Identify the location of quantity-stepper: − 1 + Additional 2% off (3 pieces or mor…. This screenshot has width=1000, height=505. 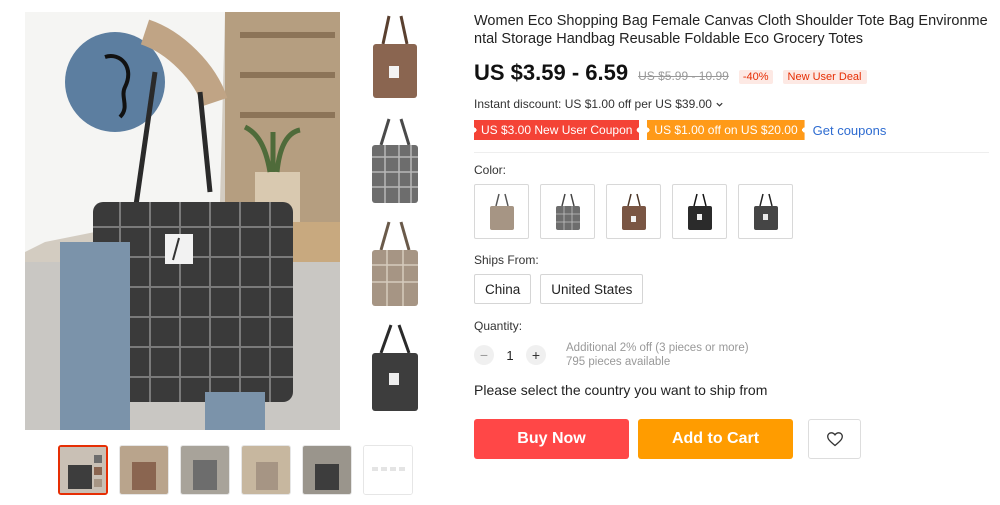
(731, 355).